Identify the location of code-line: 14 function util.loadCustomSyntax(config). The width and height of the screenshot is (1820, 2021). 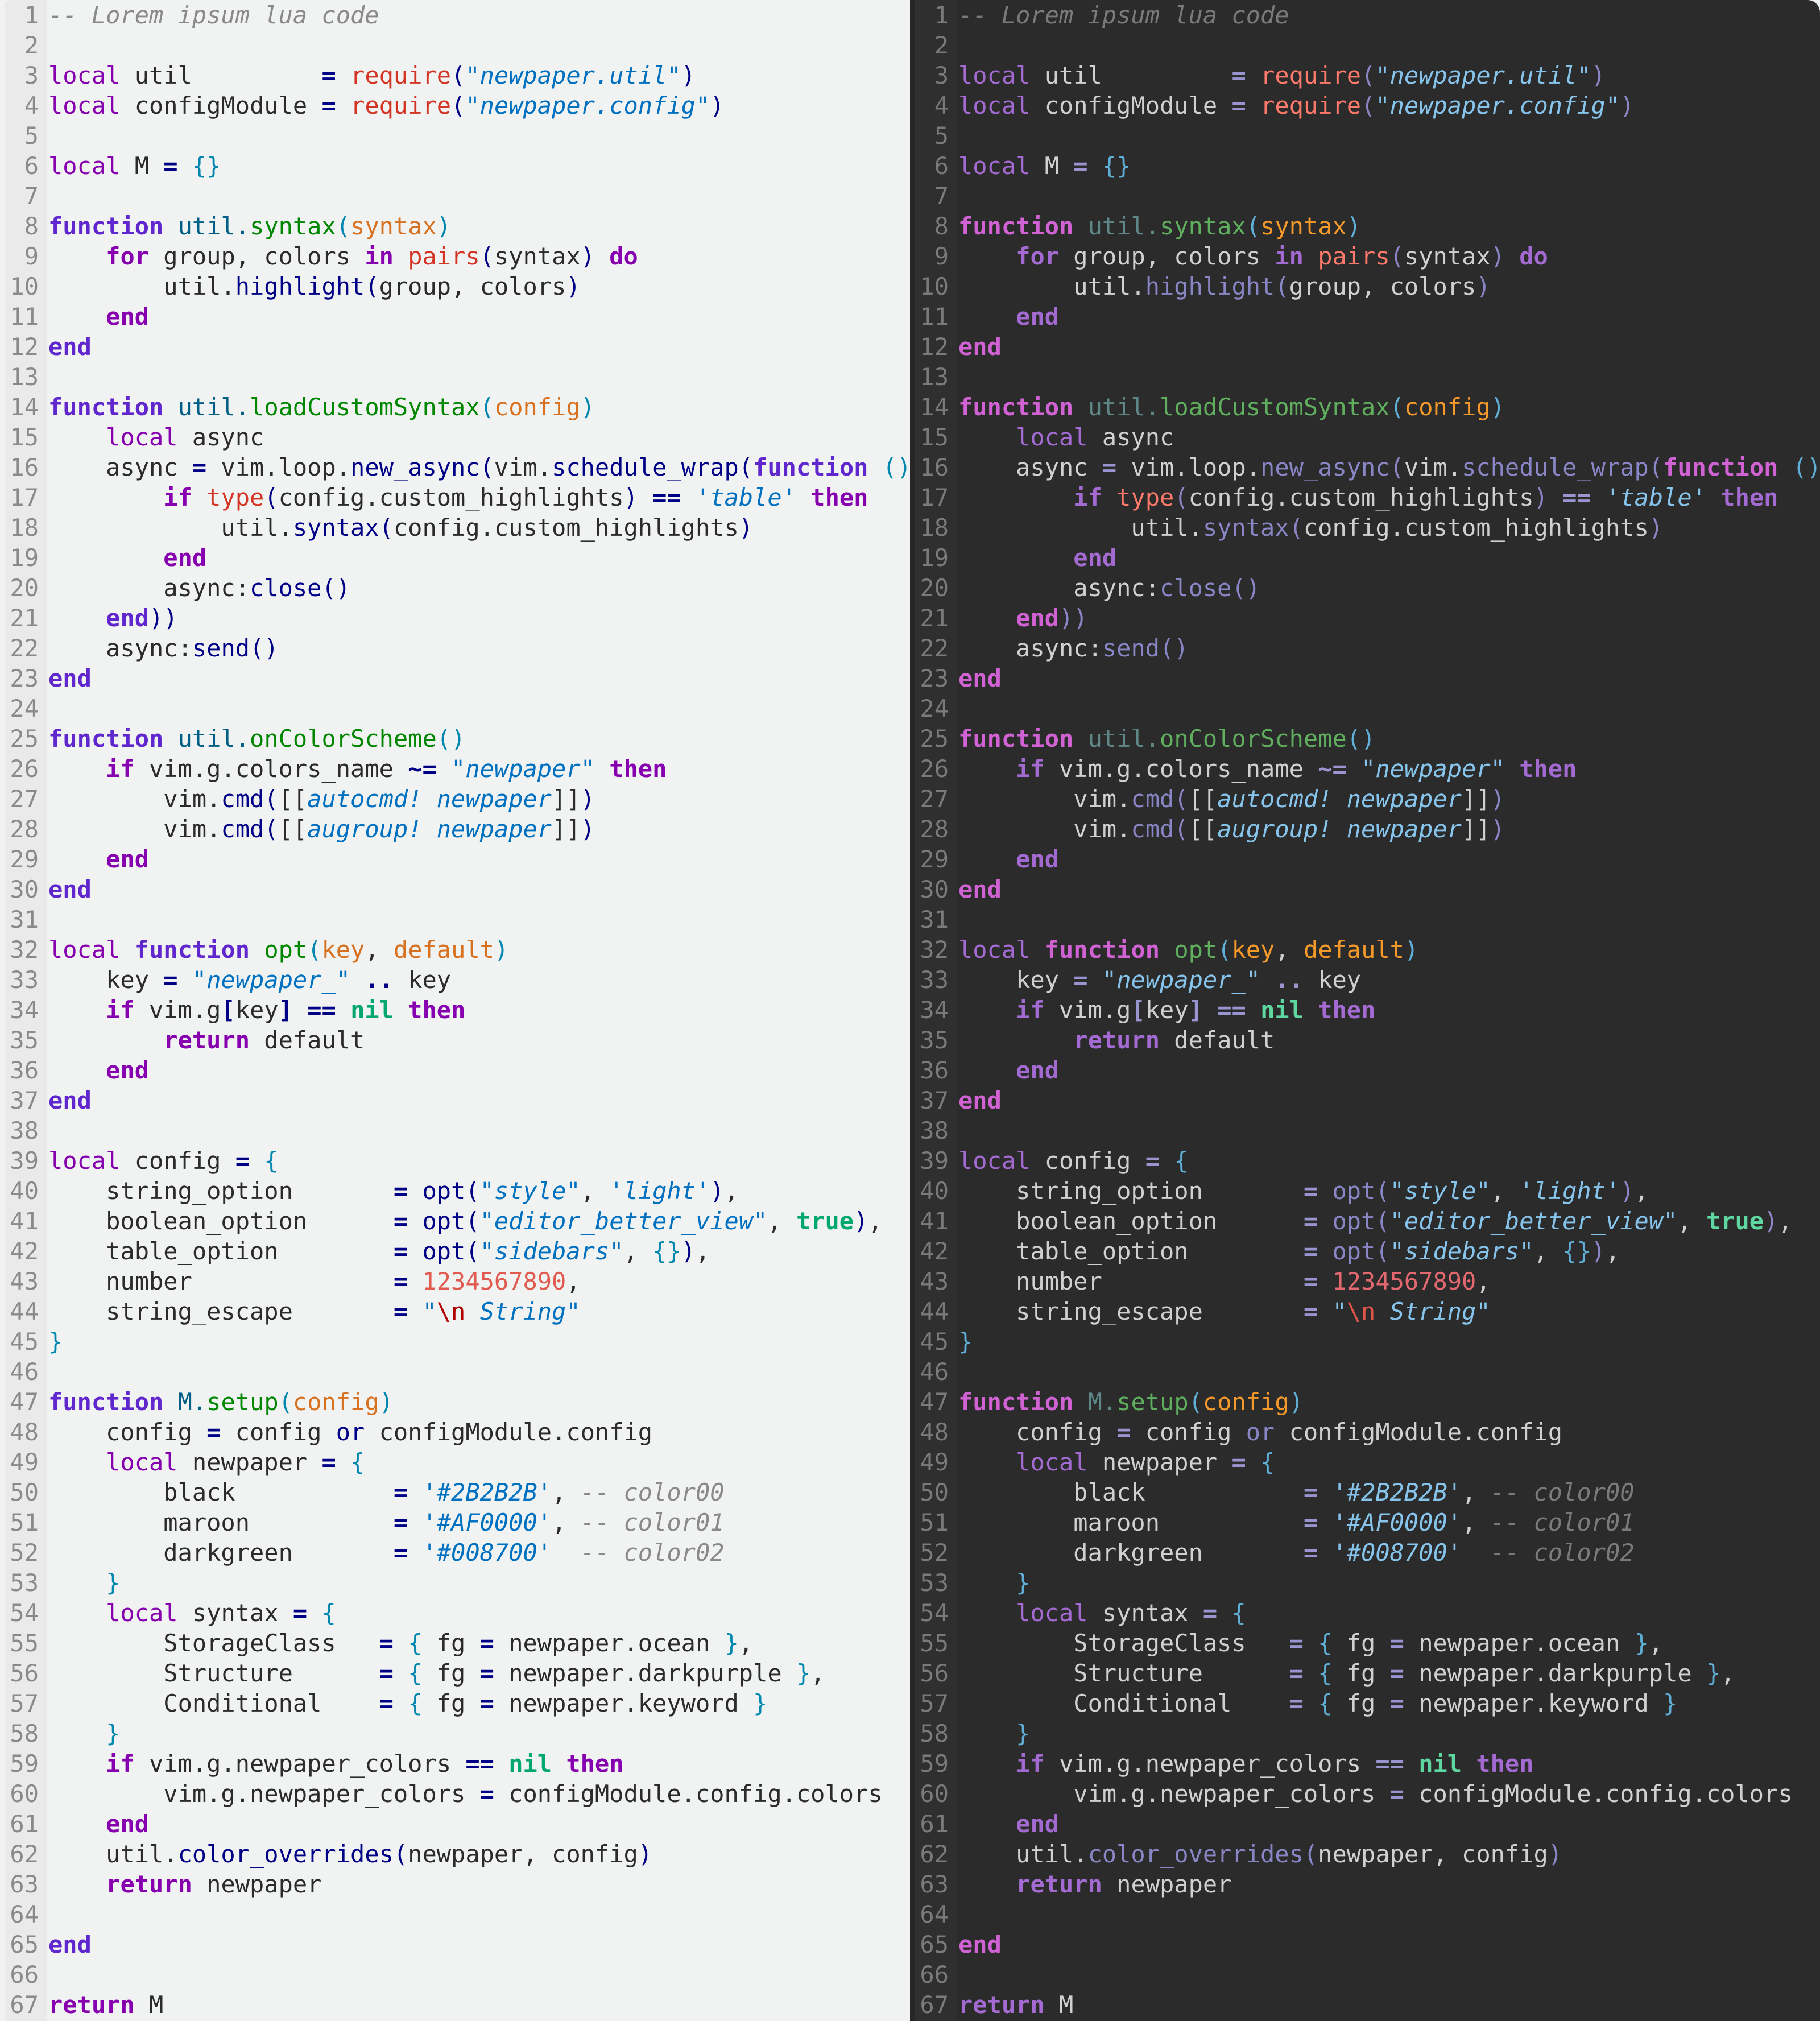
(455, 407).